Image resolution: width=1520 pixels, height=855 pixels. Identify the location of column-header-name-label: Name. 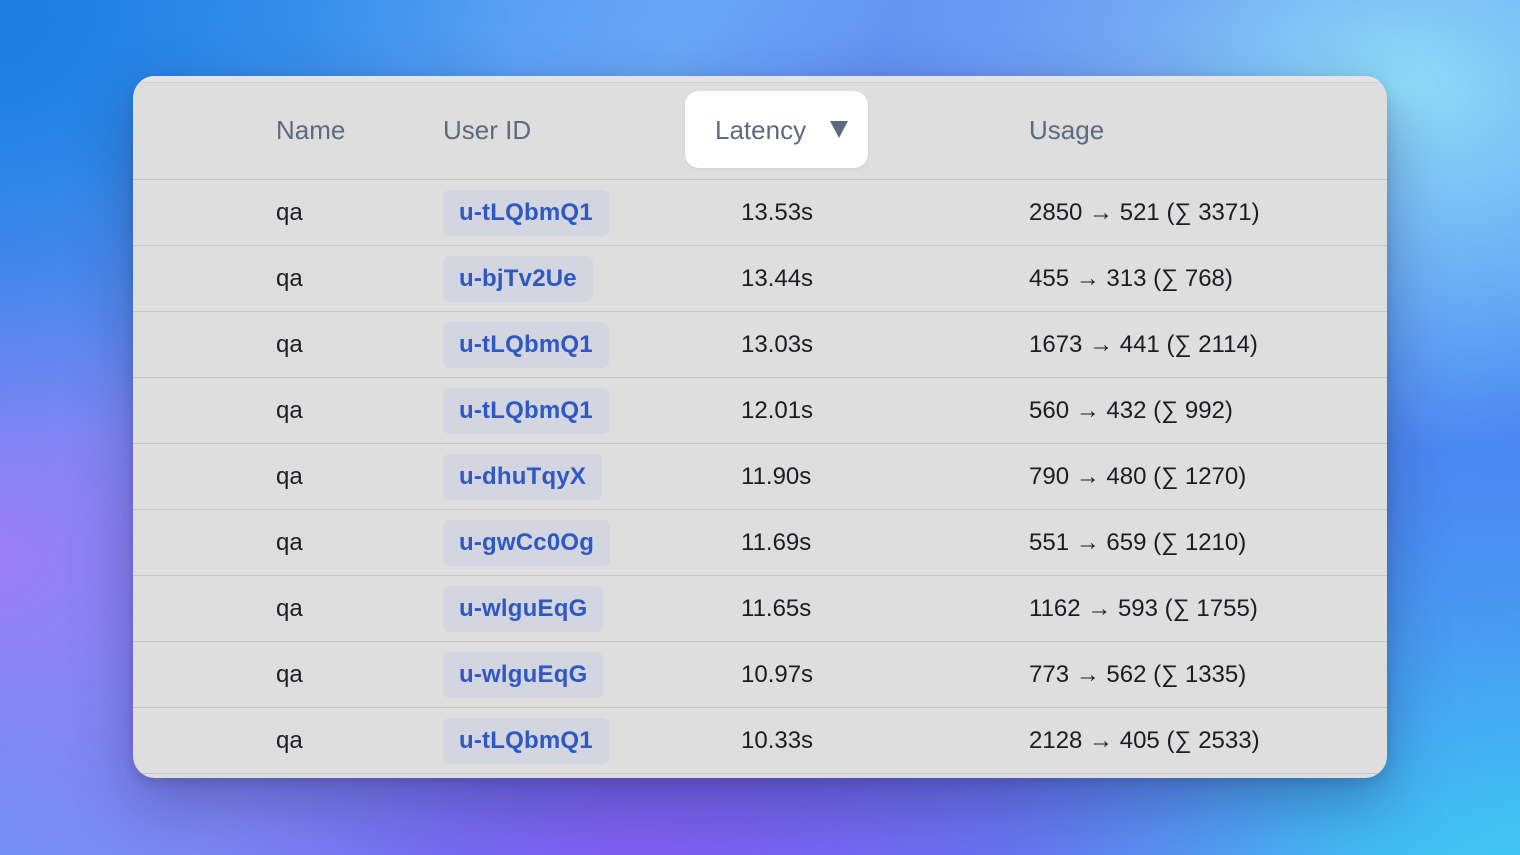
(311, 130).